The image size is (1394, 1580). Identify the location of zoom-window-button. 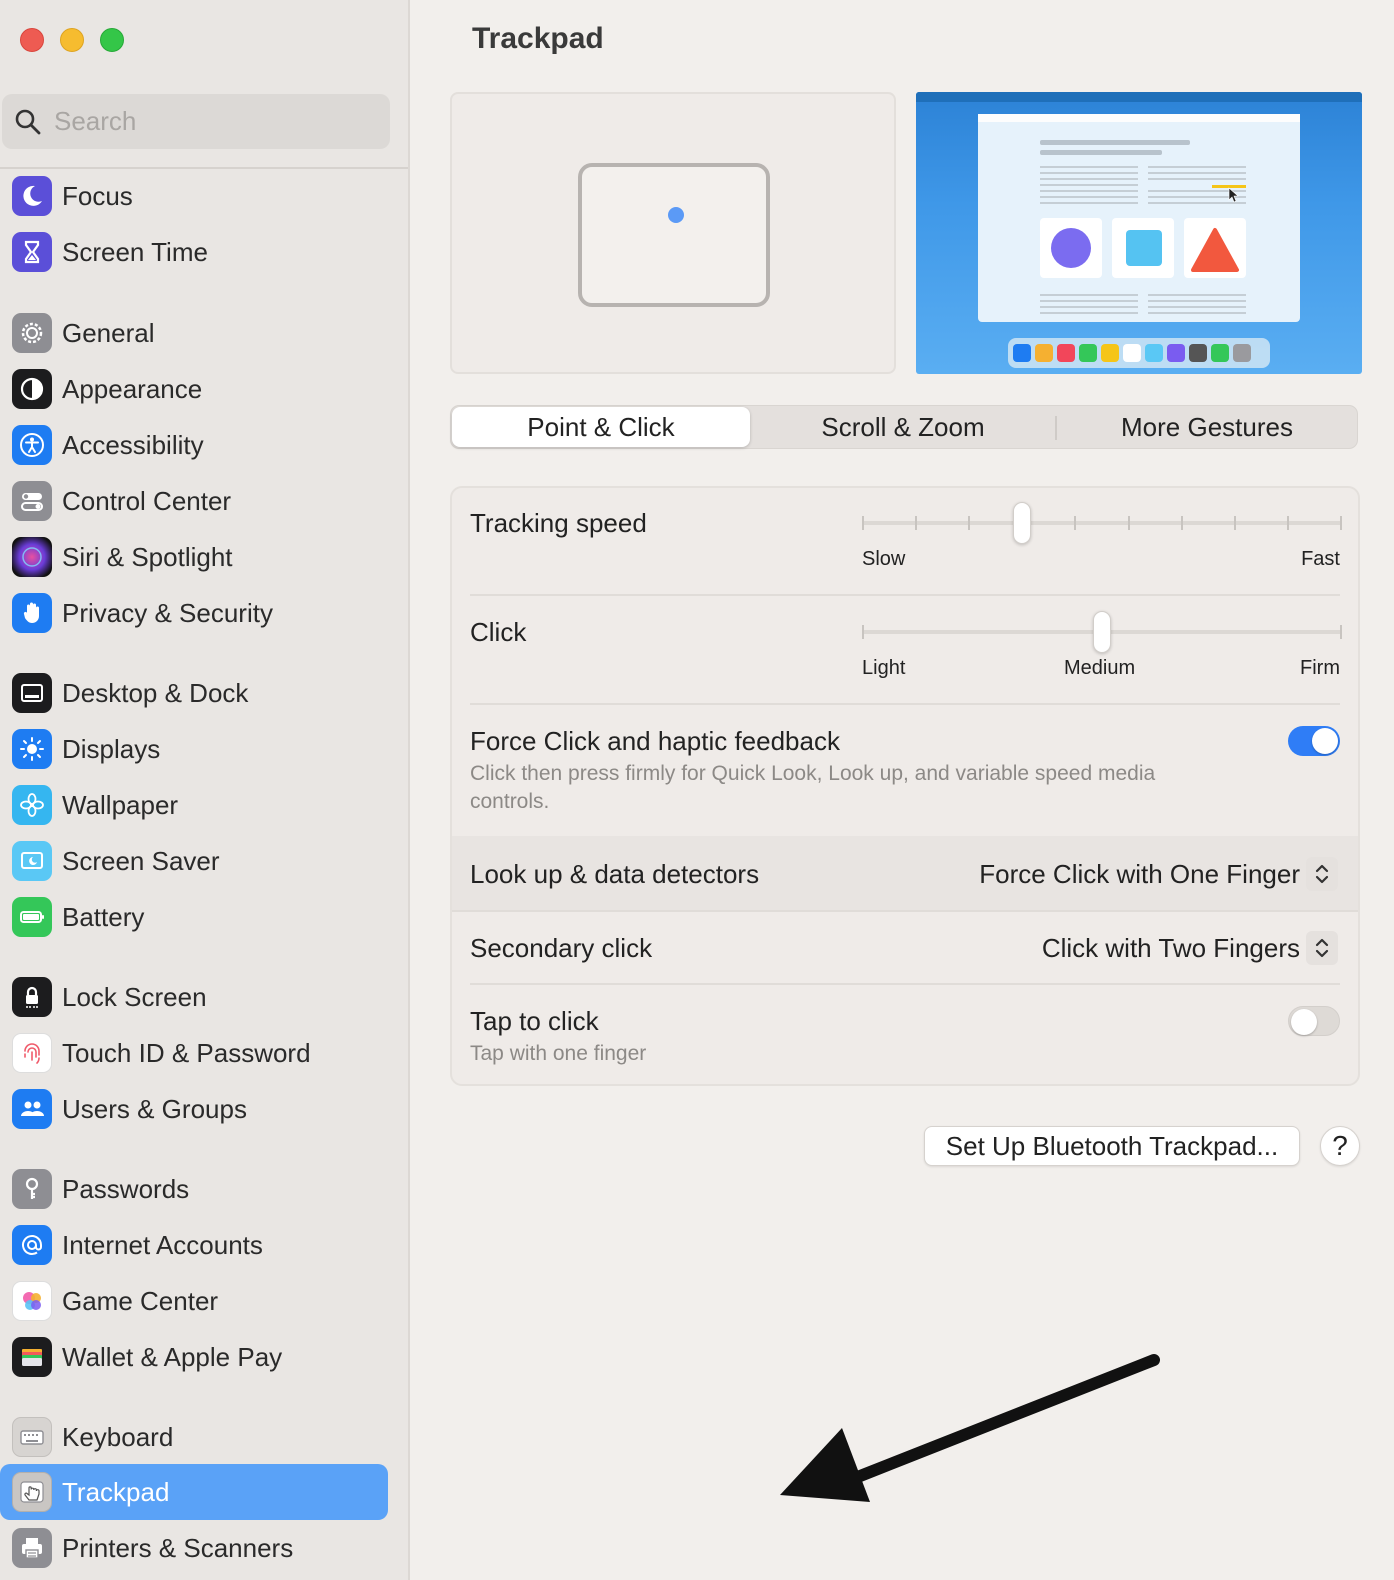
(112, 40).